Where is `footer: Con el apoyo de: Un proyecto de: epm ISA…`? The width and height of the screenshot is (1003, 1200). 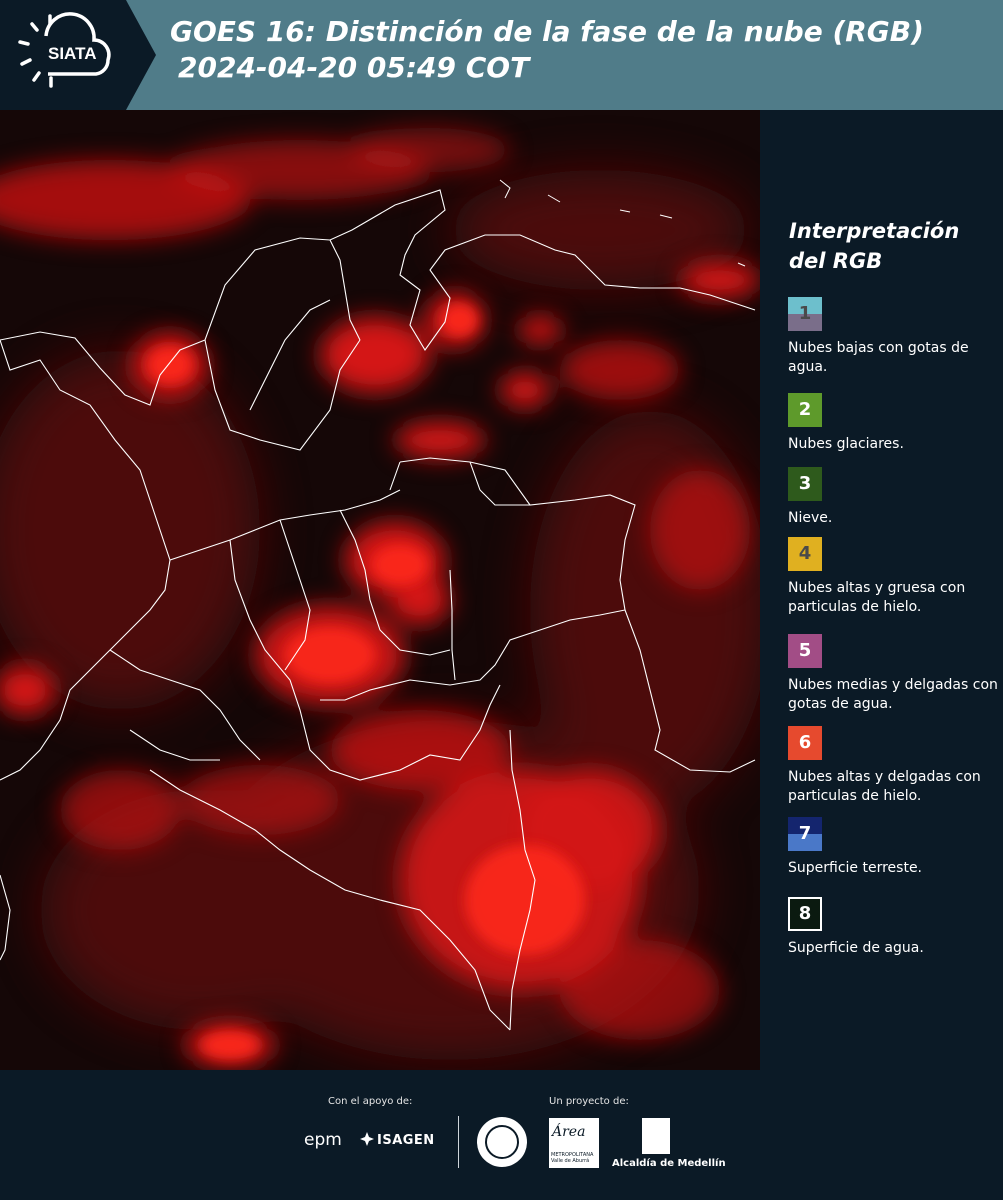 footer: Con el apoyo de: Un proyecto de: epm ISA… is located at coordinates (501, 1135).